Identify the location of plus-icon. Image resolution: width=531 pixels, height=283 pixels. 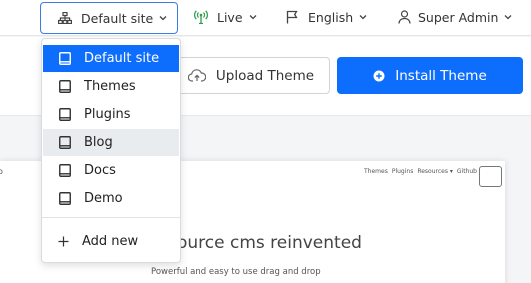
(63, 241).